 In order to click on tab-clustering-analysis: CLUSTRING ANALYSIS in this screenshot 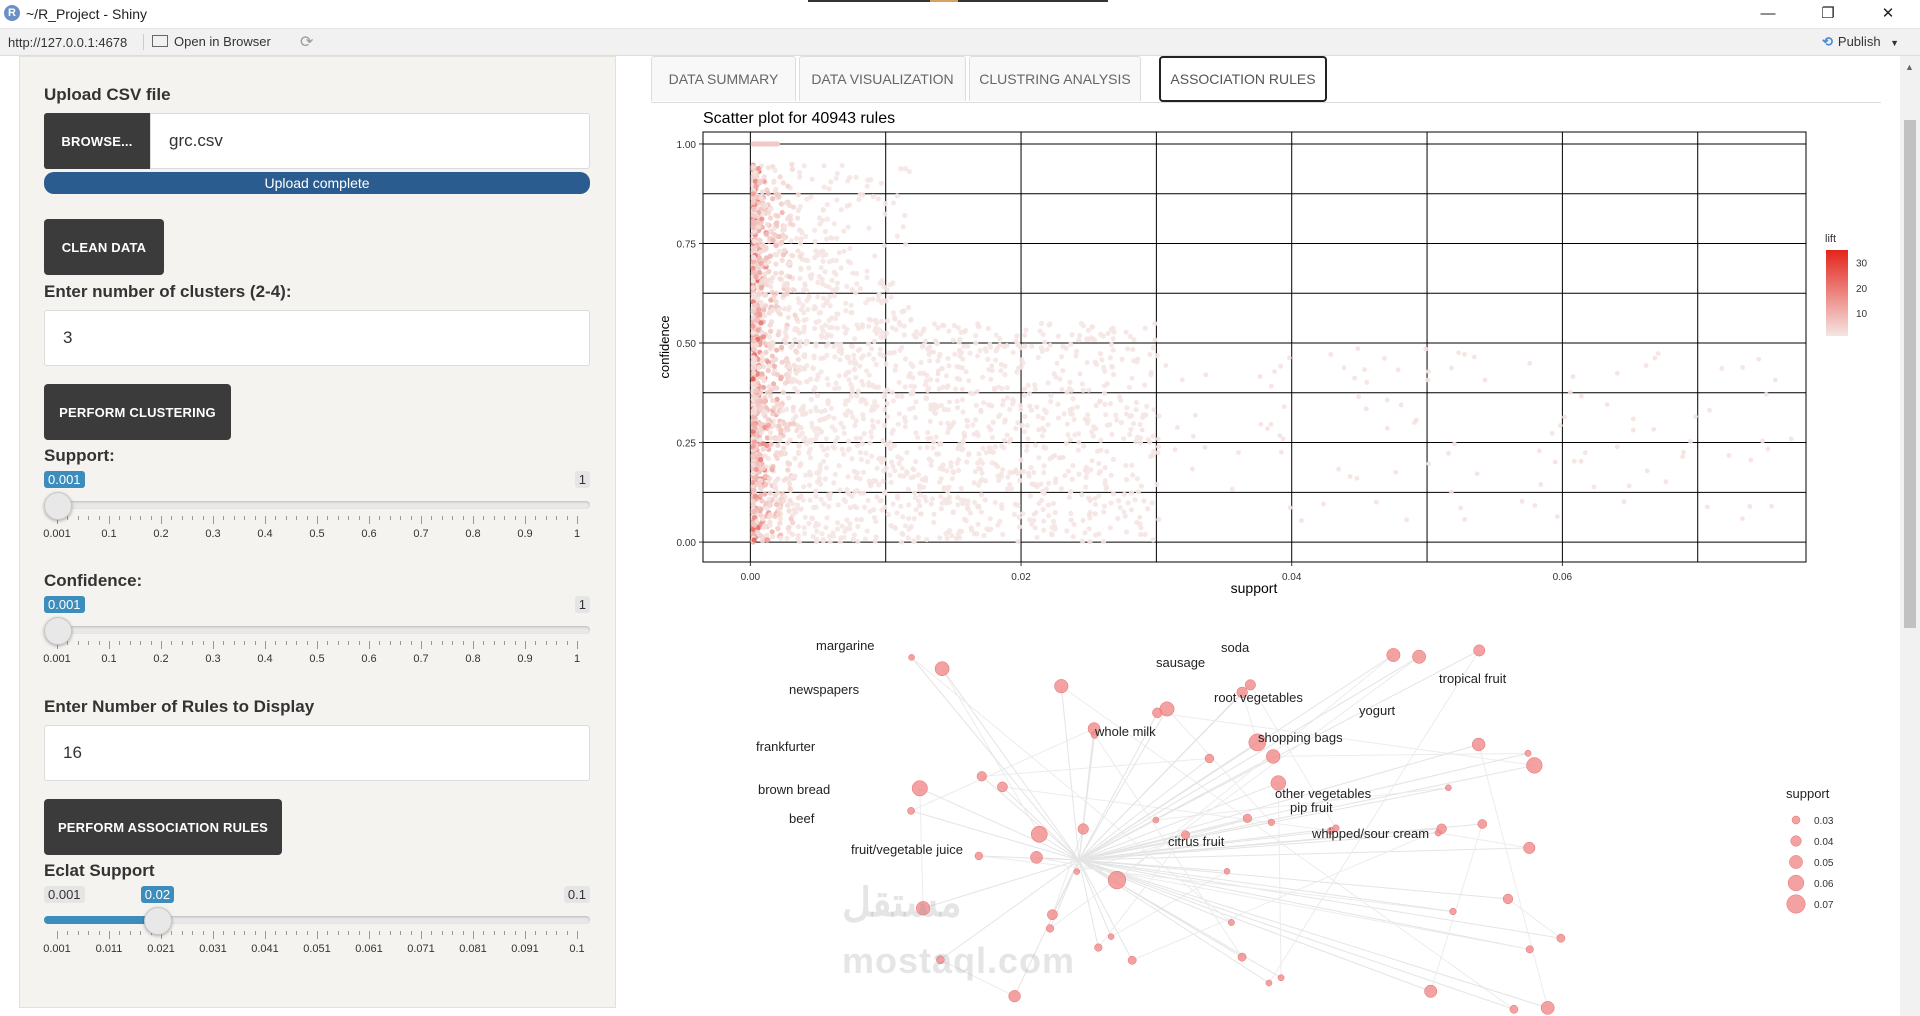, I will do `click(1055, 78)`.